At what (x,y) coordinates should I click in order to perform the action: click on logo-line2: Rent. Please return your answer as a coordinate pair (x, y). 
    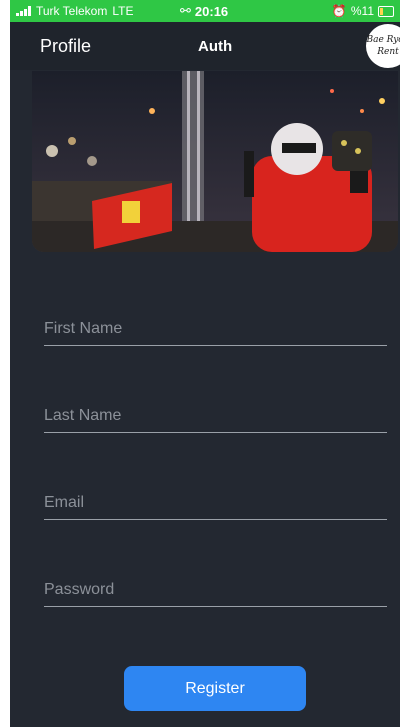
    Looking at the image, I should click on (388, 52).